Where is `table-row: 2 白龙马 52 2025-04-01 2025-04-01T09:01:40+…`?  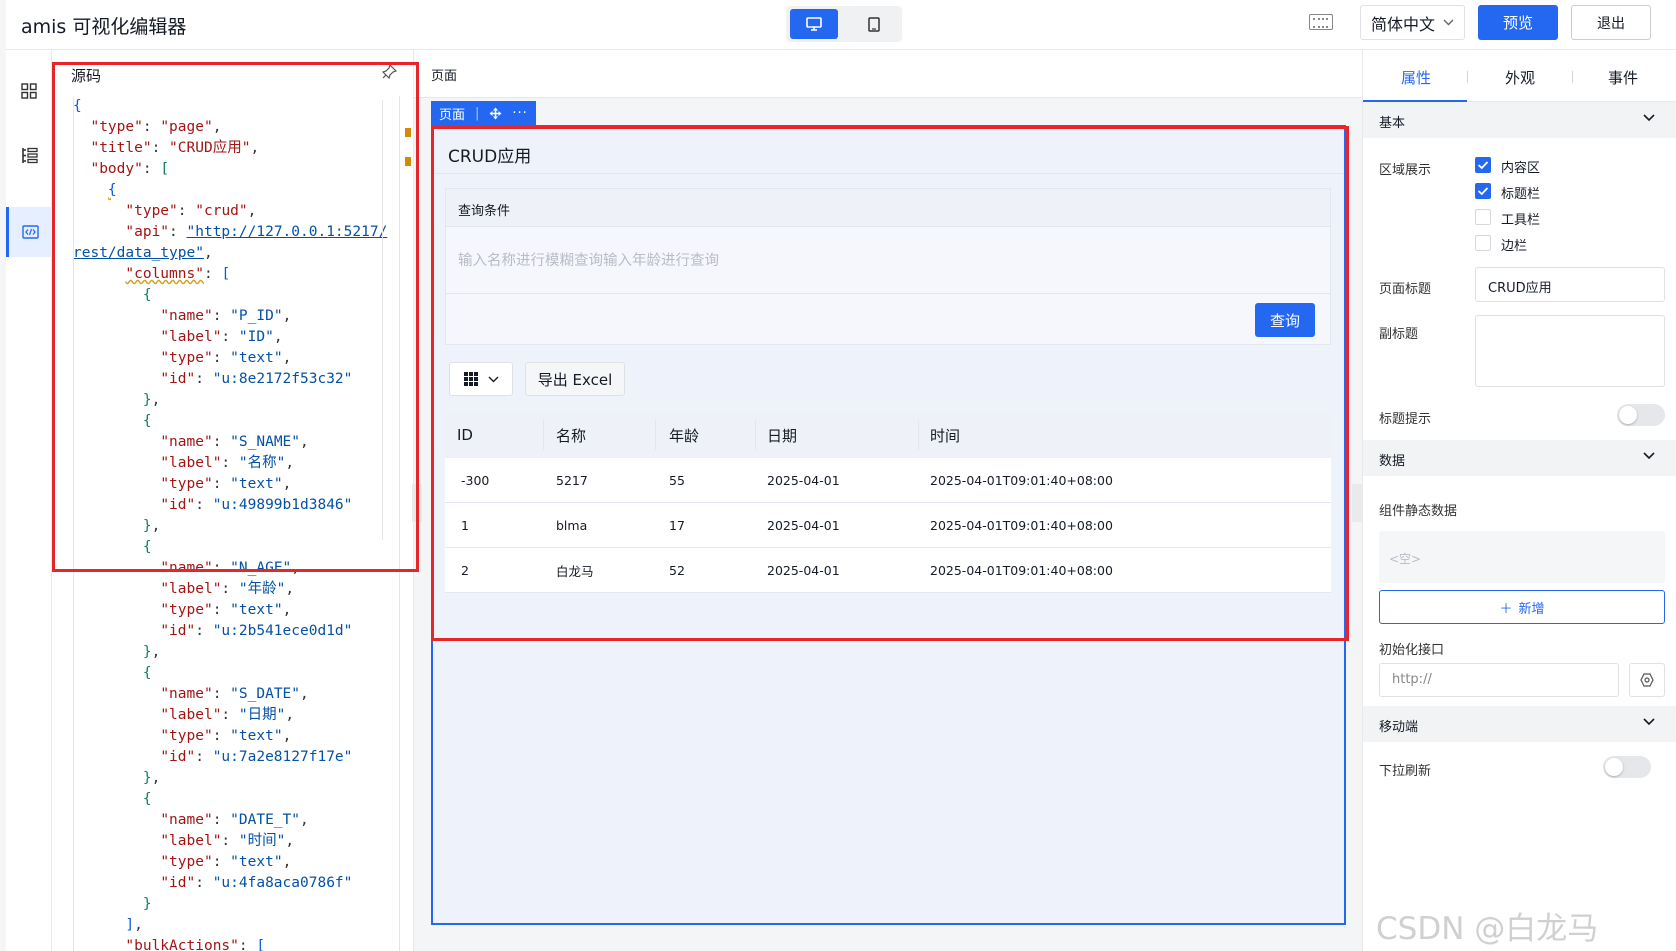
table-row: 2 白龙马 52 2025-04-01 2025-04-01T09:01:40+… is located at coordinates (888, 570).